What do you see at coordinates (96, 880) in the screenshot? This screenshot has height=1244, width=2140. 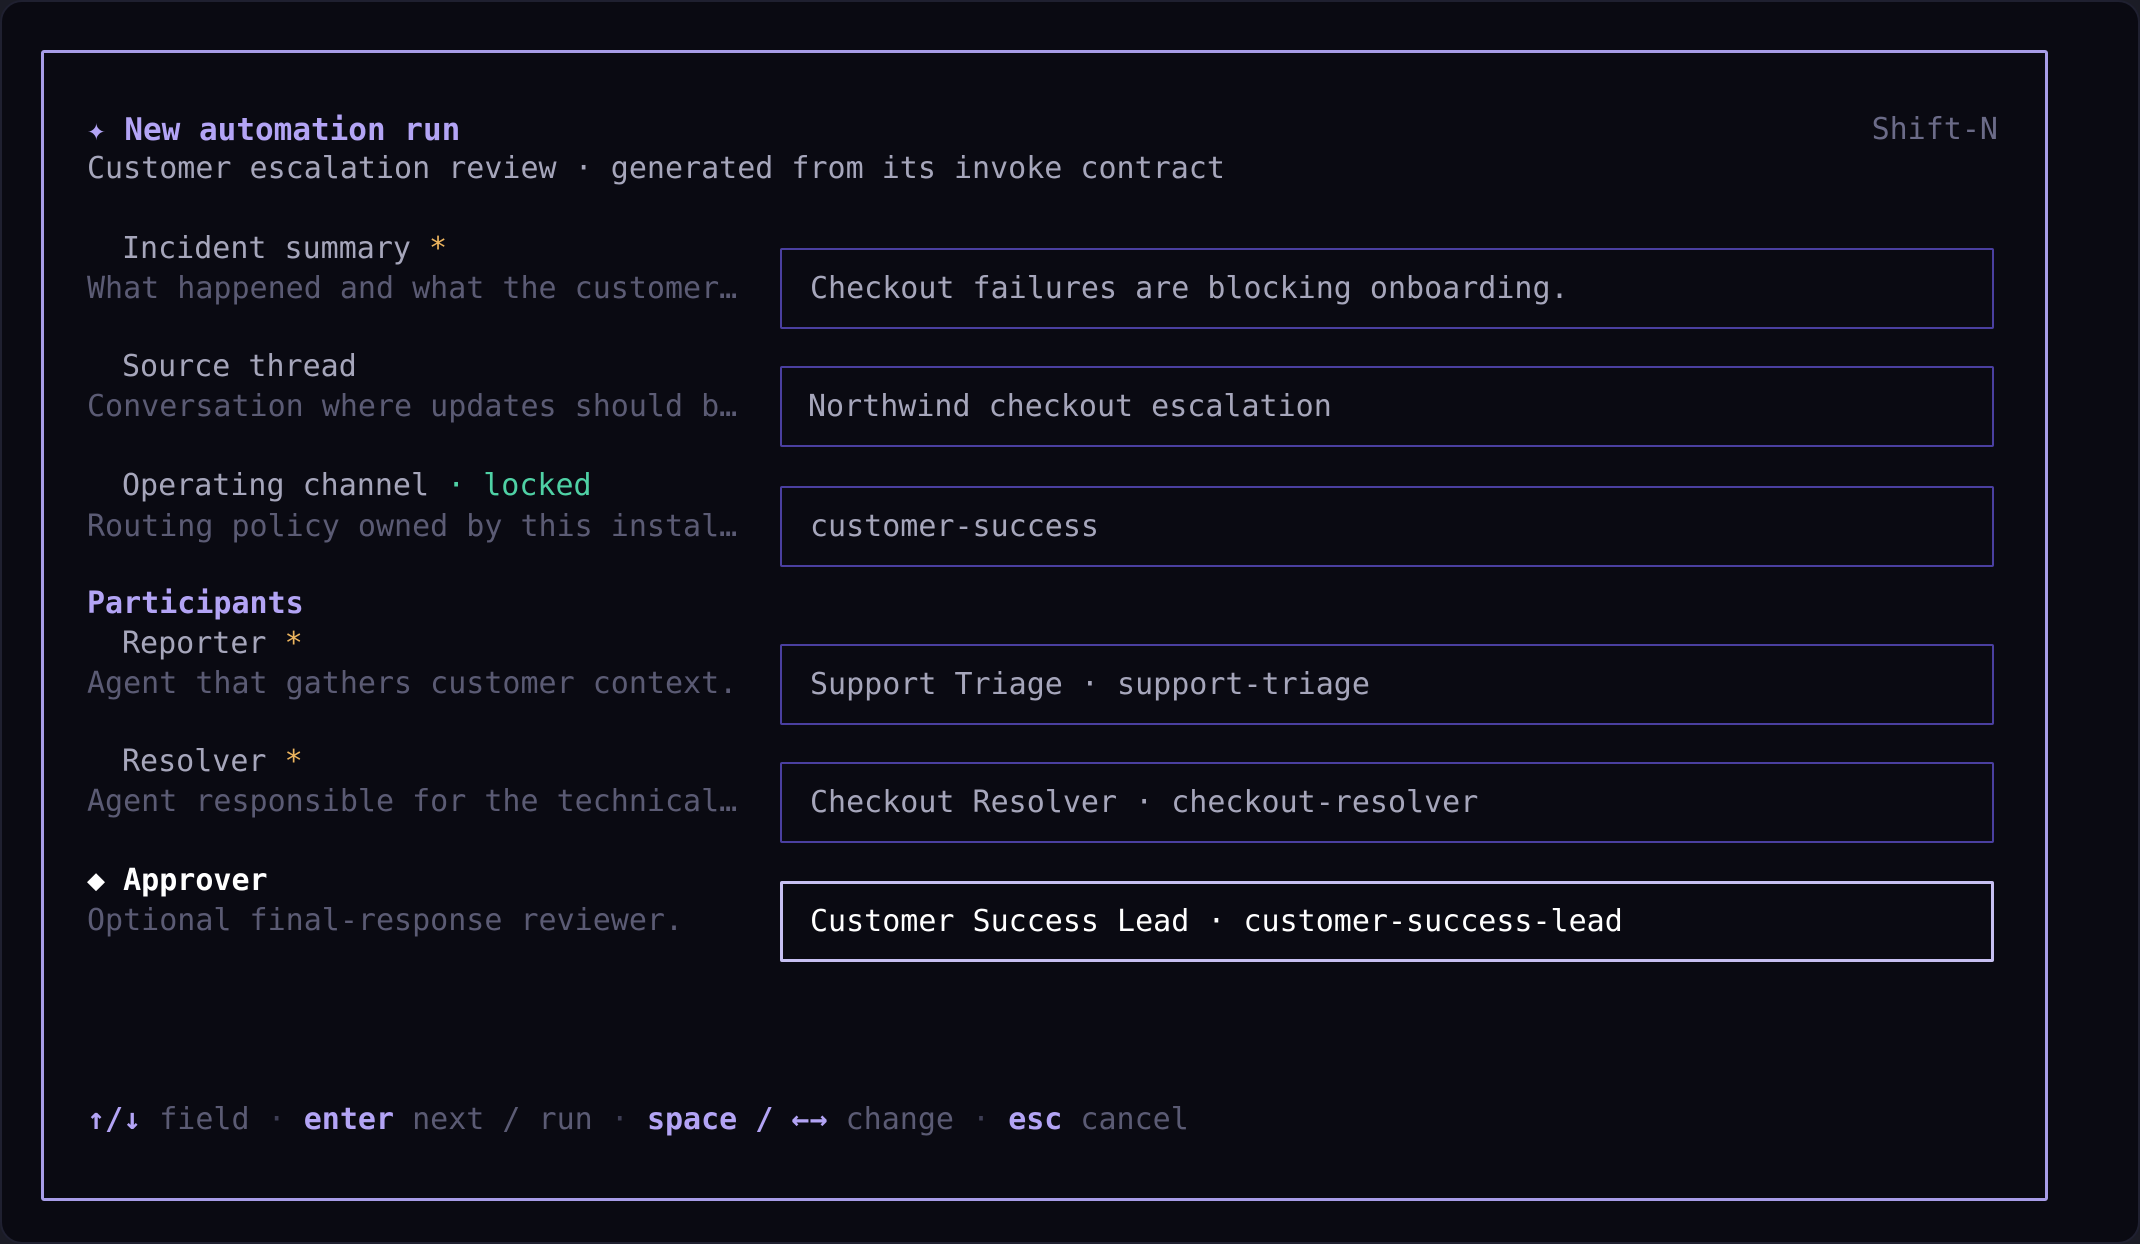 I see `diamond-icon: ◆` at bounding box center [96, 880].